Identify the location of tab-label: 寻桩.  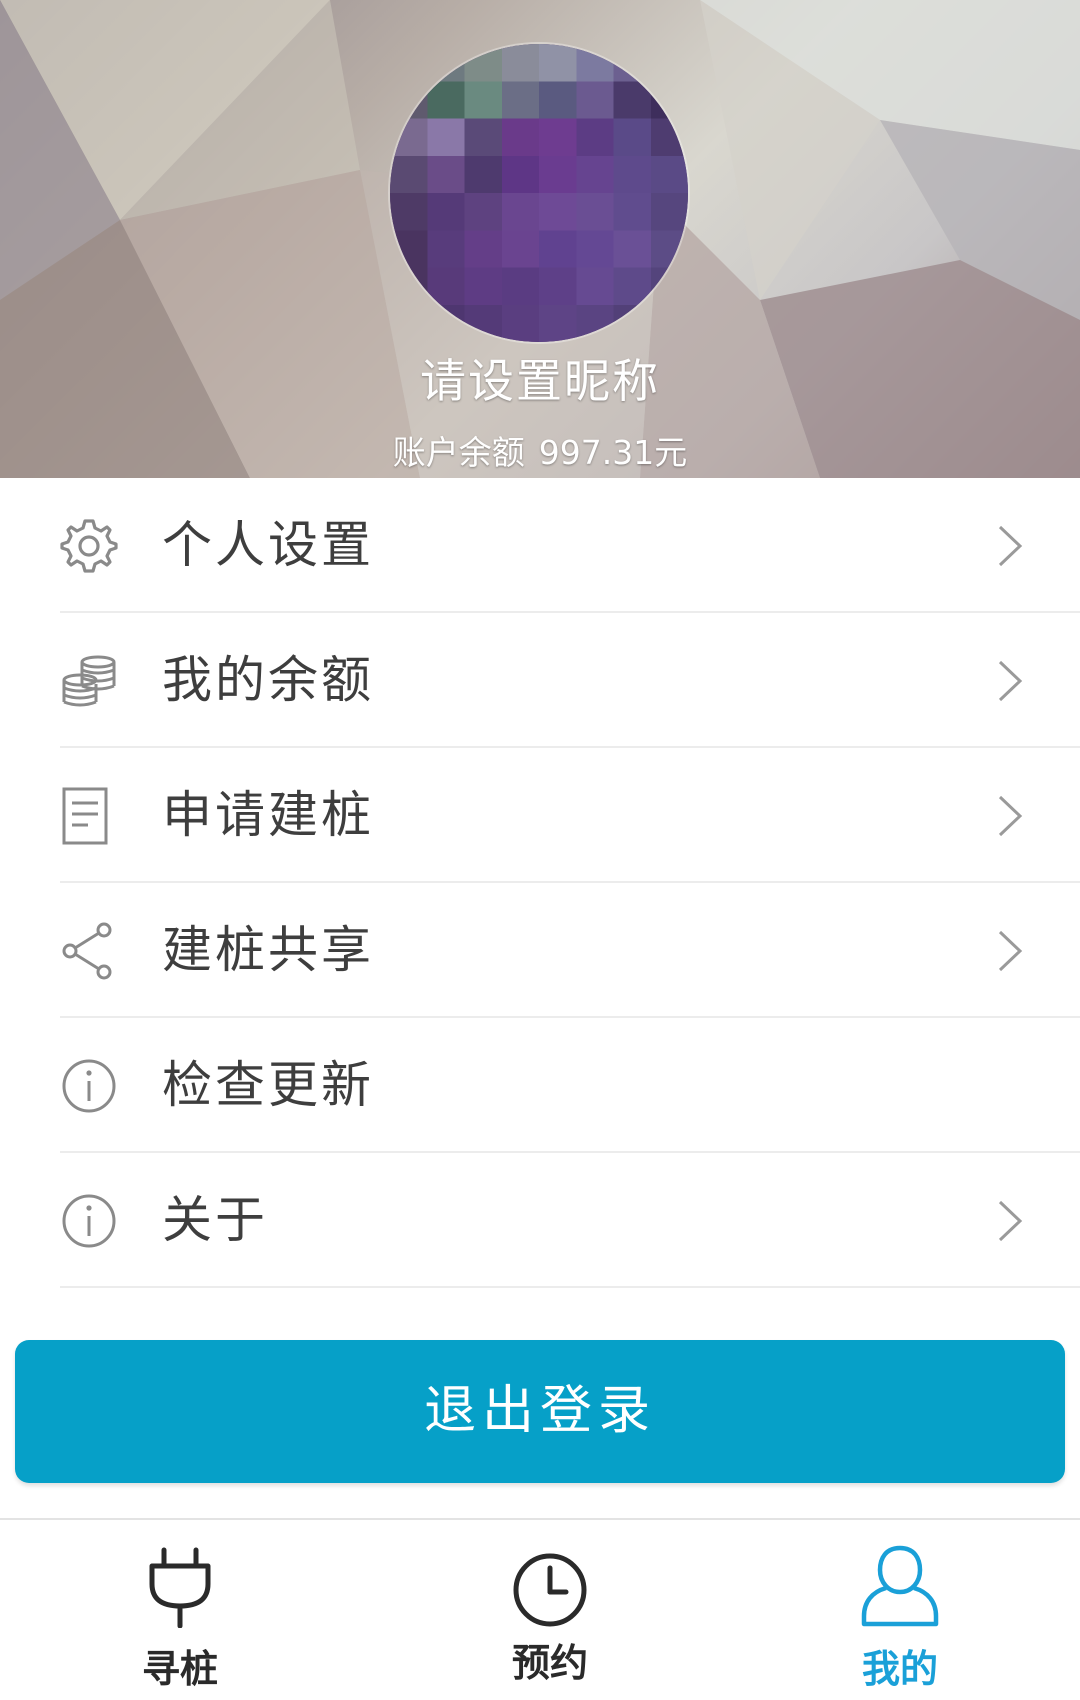
(179, 1669).